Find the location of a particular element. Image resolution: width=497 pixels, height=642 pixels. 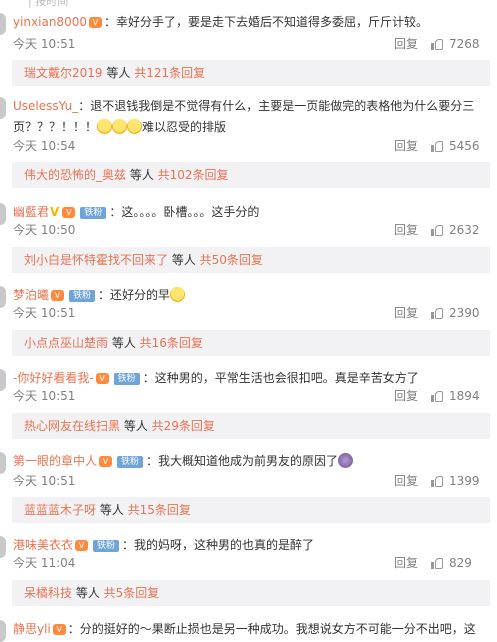

sub-reply-user: 蓝蓝蓝木子呀 is located at coordinates (60, 510).